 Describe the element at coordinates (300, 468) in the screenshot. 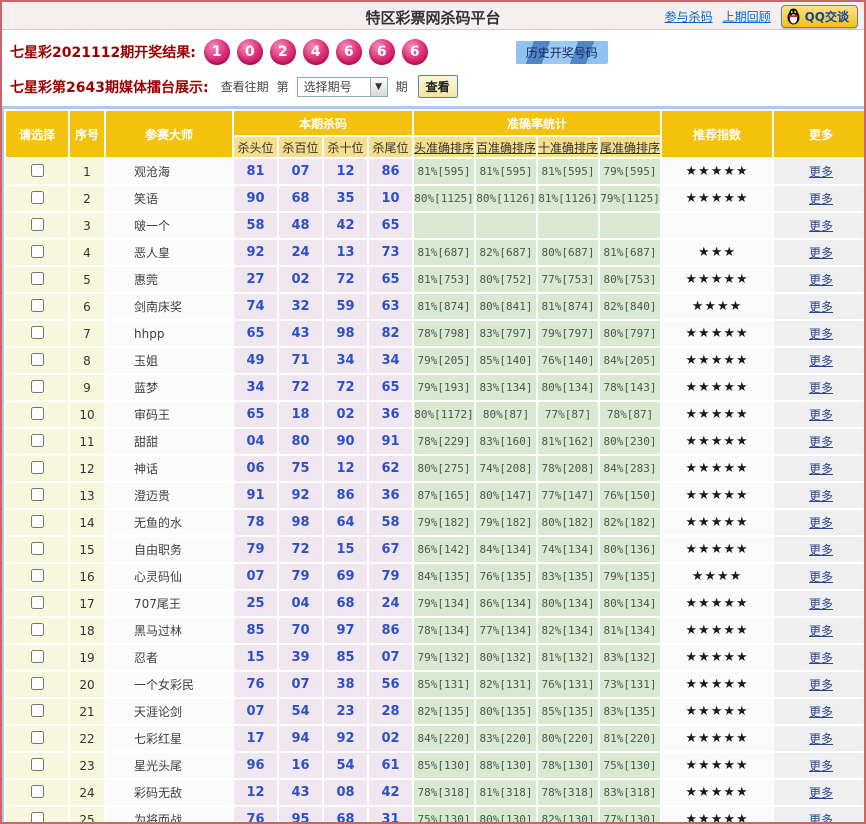

I see `kill-hundred-value: 75` at that location.